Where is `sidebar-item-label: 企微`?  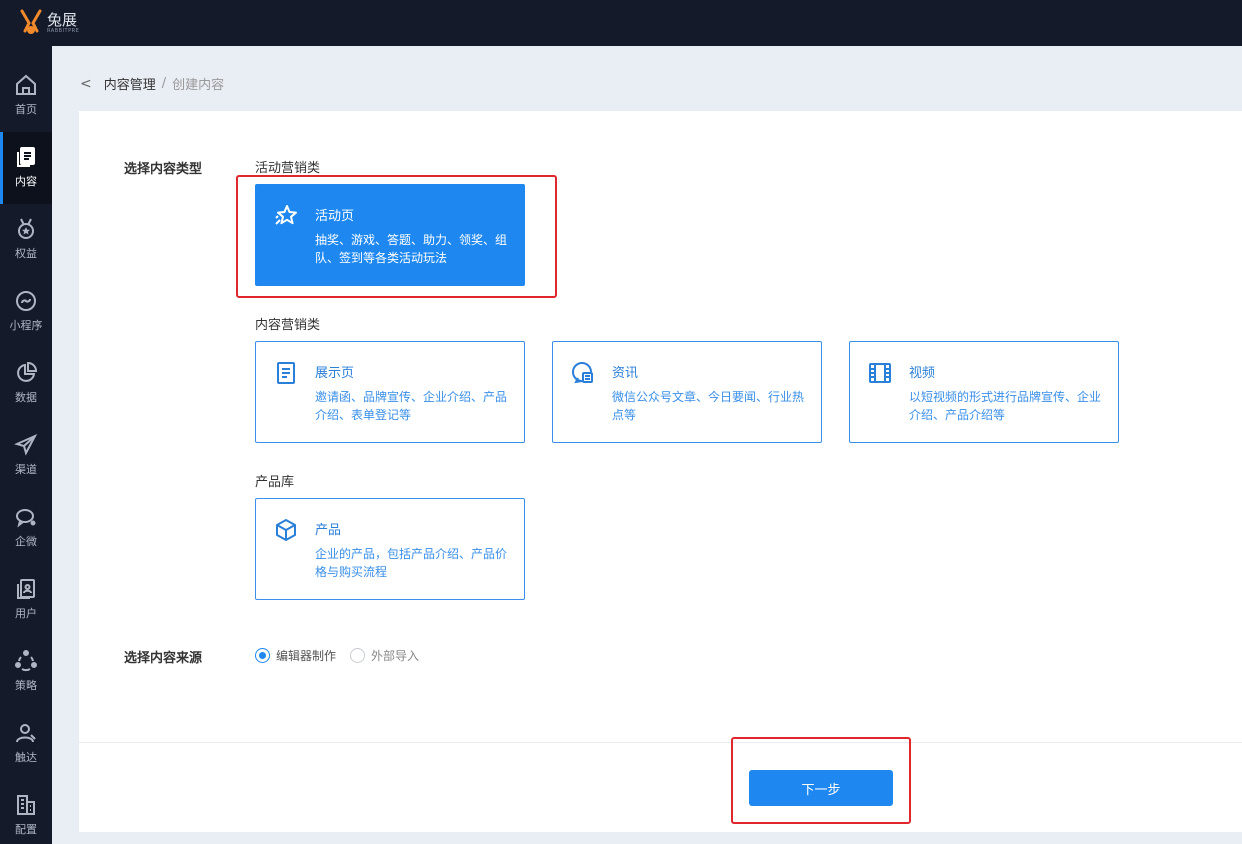
sidebar-item-label: 企微 is located at coordinates (26, 541).